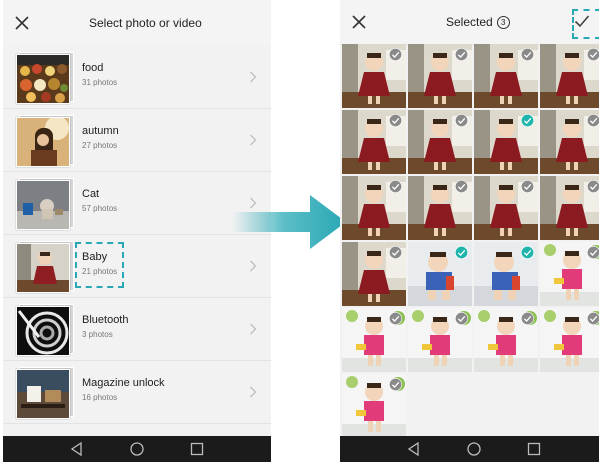 The image size is (599, 462). Describe the element at coordinates (105, 320) in the screenshot. I see `album-name: Bluetooth` at that location.